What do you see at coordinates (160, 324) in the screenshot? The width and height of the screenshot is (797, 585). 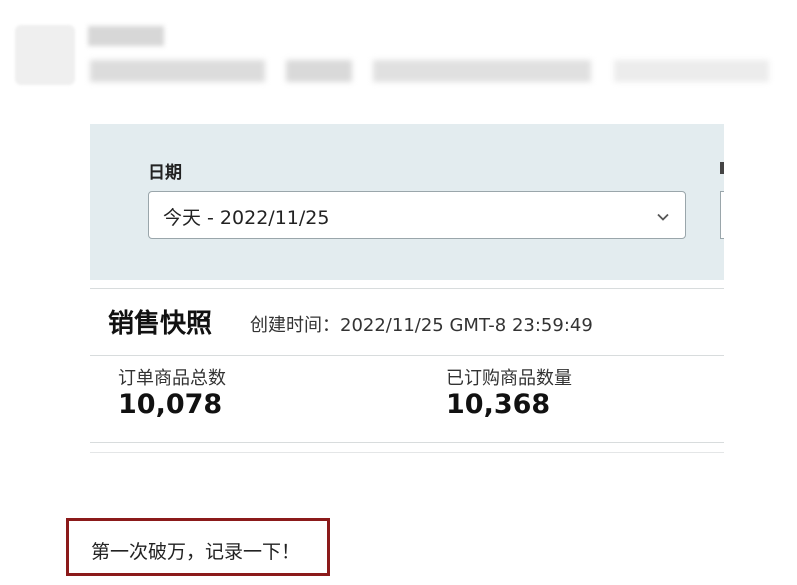 I see `sales-snapshot-title: 销售快照` at bounding box center [160, 324].